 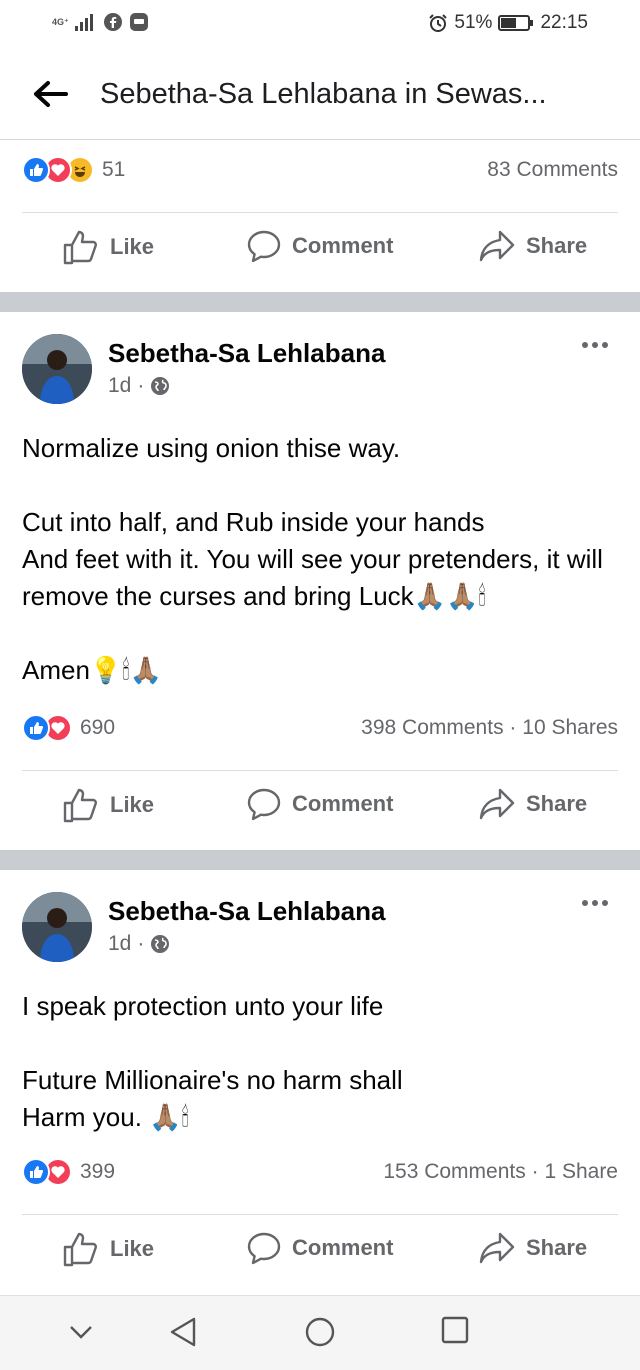 What do you see at coordinates (516, 23) in the screenshot?
I see `battery-icon` at bounding box center [516, 23].